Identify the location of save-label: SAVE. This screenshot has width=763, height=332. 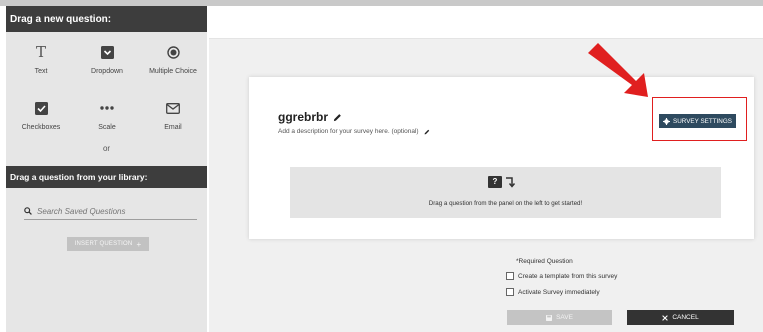
(564, 317).